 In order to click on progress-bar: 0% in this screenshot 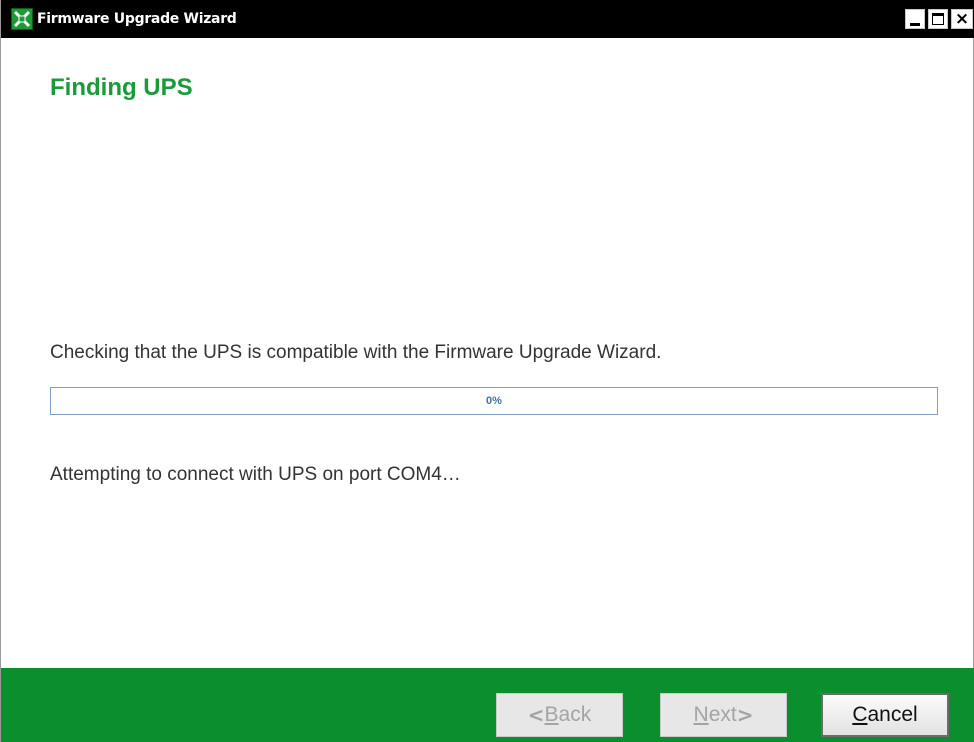, I will do `click(494, 401)`.